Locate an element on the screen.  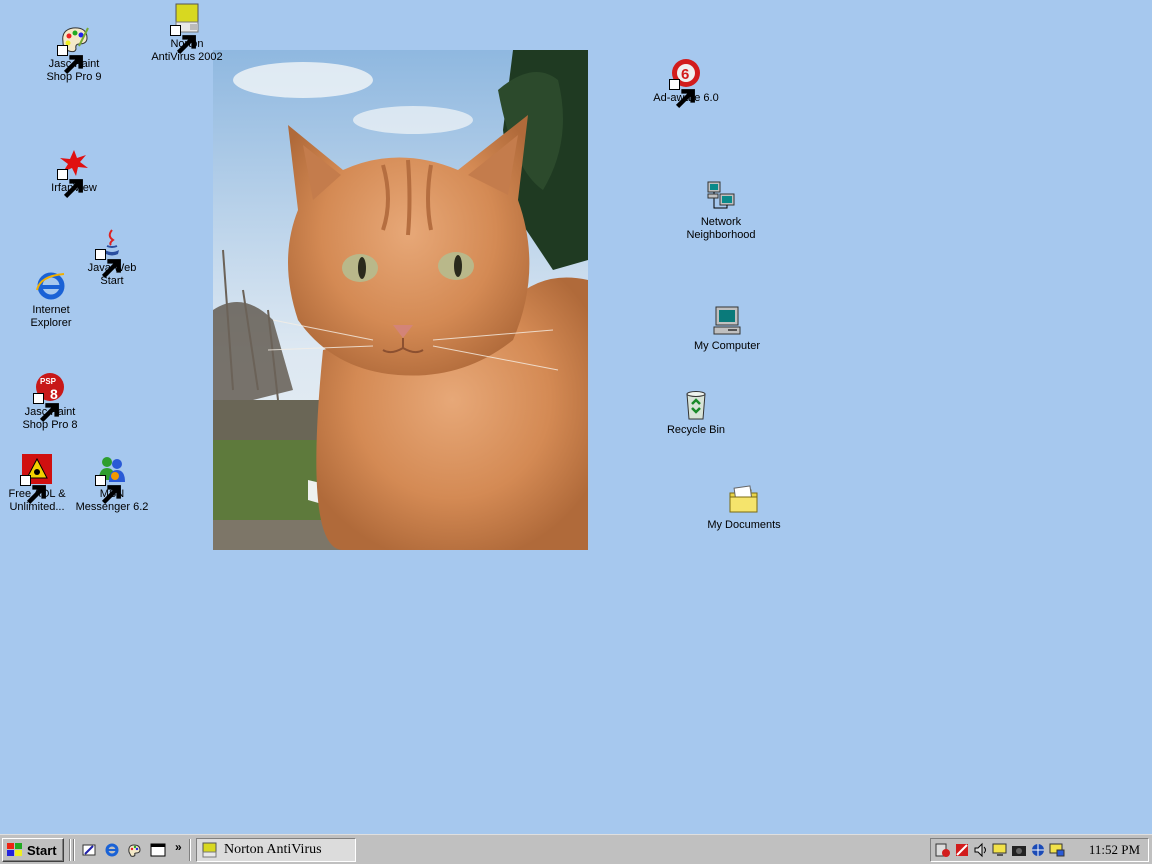
desktop-icon-paint-shop-pro-9: Jasc Paint Shop Pro 9 is located at coordinates (74, 53).